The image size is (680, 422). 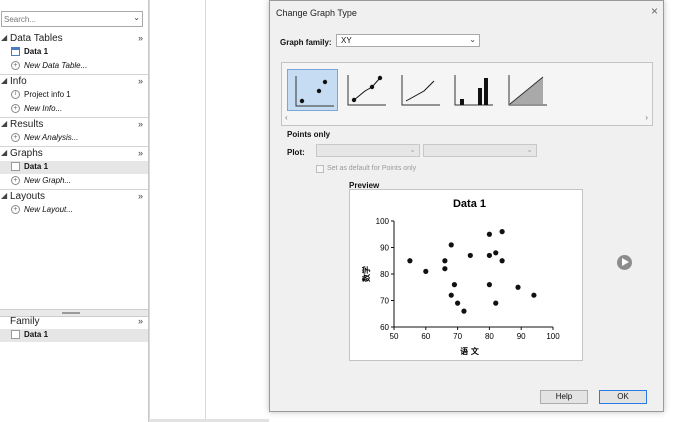 I want to click on nav-item-project-info-1: i Project info 1, so click(x=74, y=95).